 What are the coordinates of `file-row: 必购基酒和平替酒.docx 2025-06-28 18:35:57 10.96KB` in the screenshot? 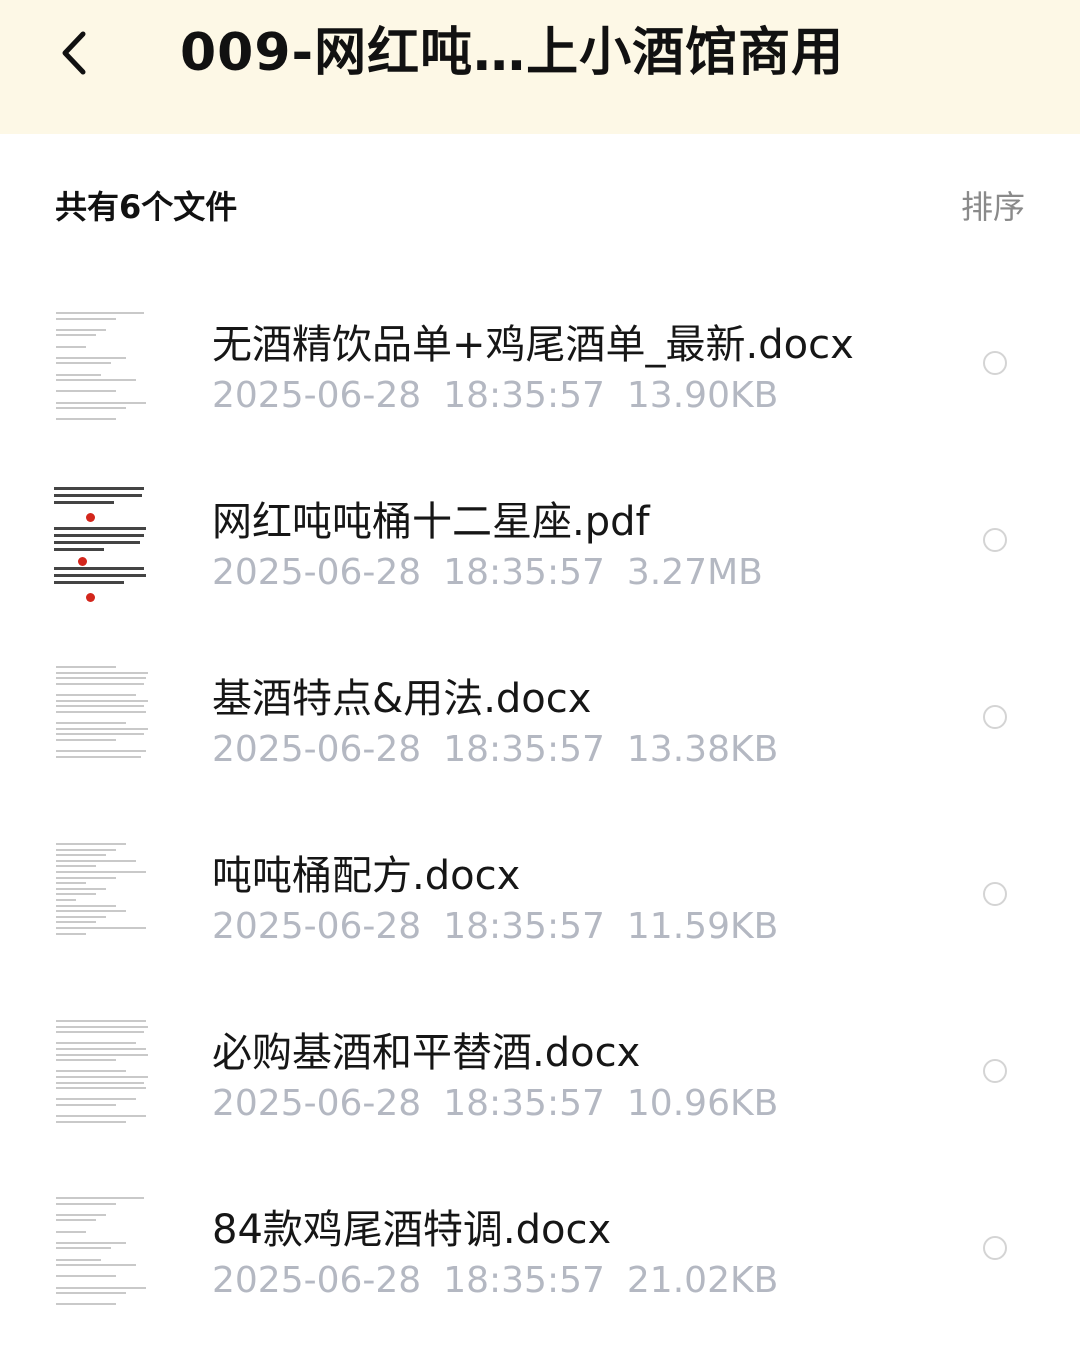 It's located at (540, 1076).